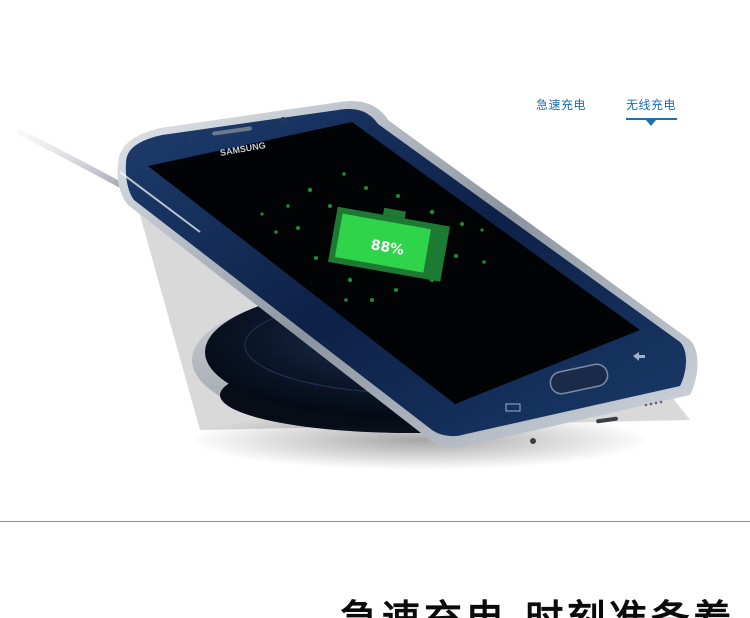  Describe the element at coordinates (651, 104) in the screenshot. I see `tab-wireless-charging: 无线充电` at that location.